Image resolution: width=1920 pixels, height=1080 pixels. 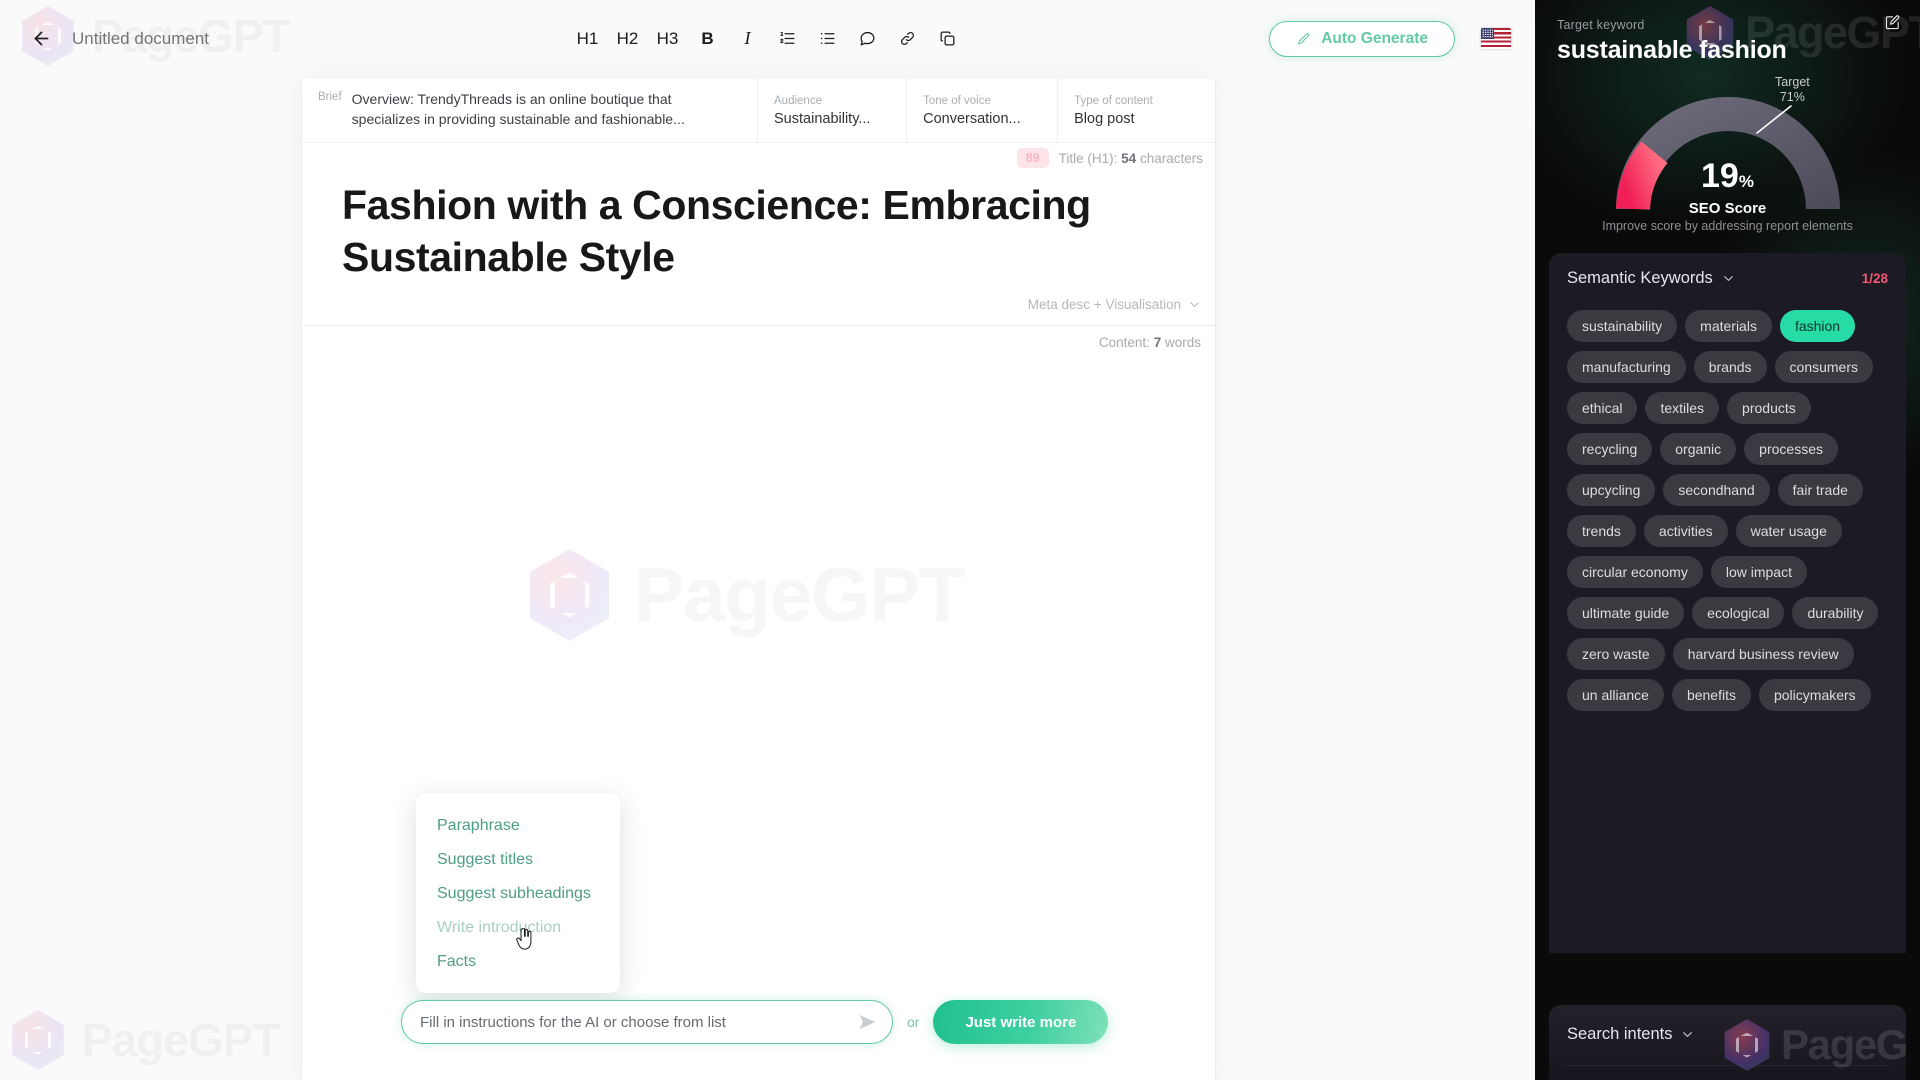 I want to click on ai-menu-item-paraphrase: Paraphrase, so click(x=518, y=826).